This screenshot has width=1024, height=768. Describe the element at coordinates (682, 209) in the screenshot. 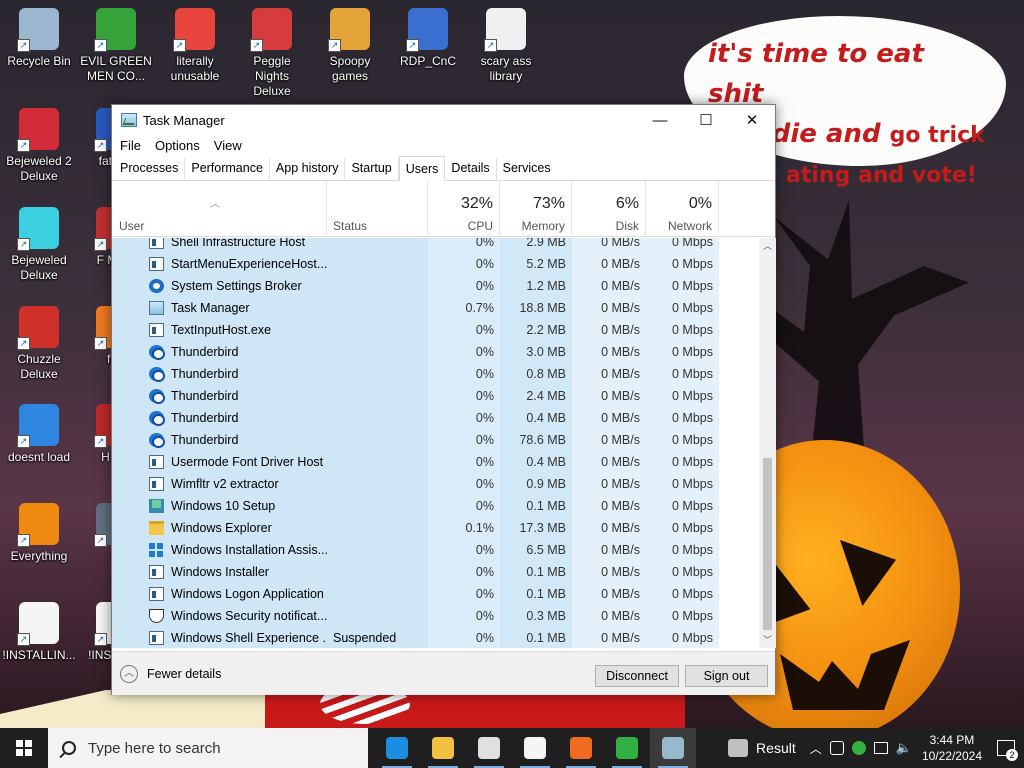

I see `column-header-network: 0% Network` at that location.